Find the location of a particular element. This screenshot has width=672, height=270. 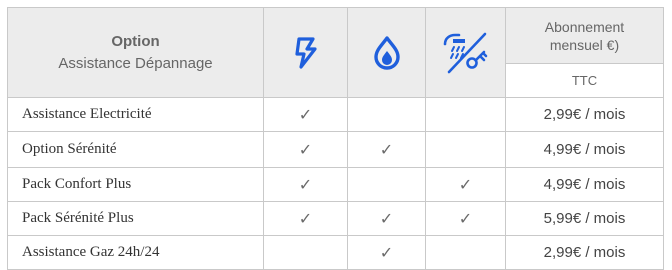

subscription-header: Abonnement mensuel €) is located at coordinates (584, 35).